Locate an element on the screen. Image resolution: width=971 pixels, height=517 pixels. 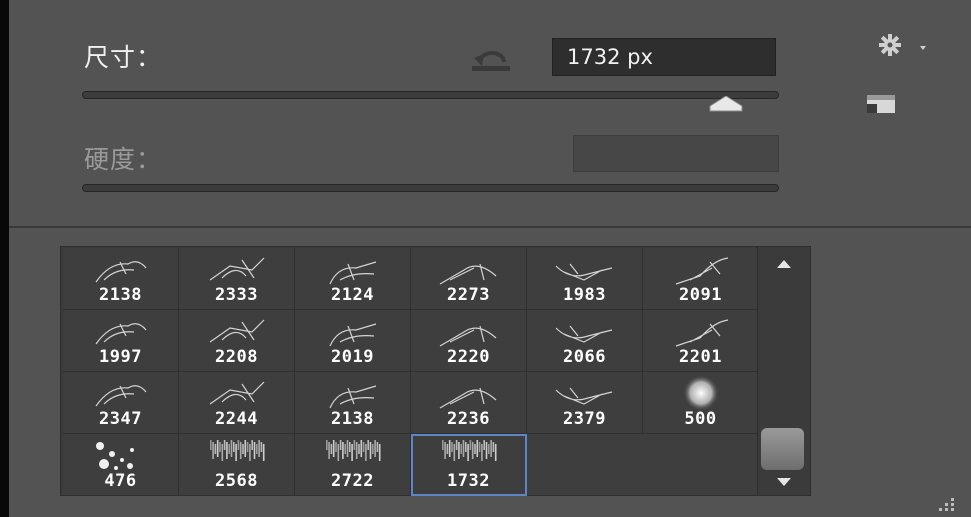
brush-preset-cell: 2091 is located at coordinates (701, 279).